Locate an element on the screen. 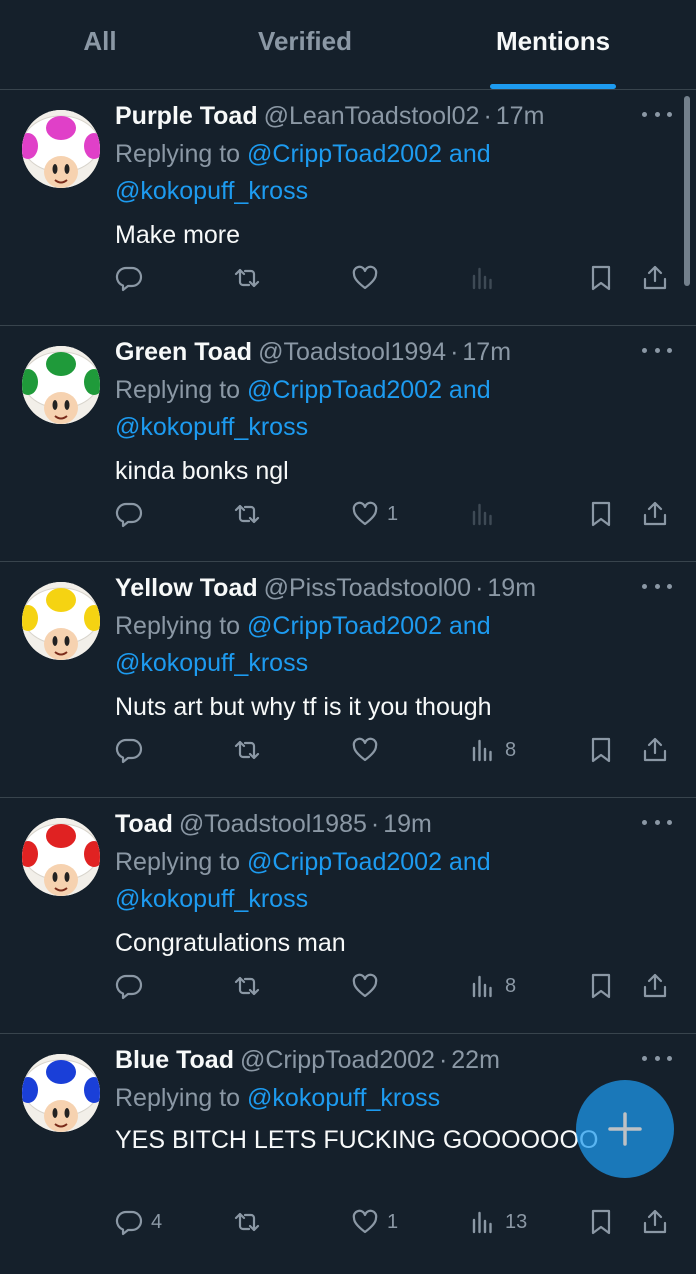  tweet-text: kinda bonks ngl is located at coordinates (202, 471).